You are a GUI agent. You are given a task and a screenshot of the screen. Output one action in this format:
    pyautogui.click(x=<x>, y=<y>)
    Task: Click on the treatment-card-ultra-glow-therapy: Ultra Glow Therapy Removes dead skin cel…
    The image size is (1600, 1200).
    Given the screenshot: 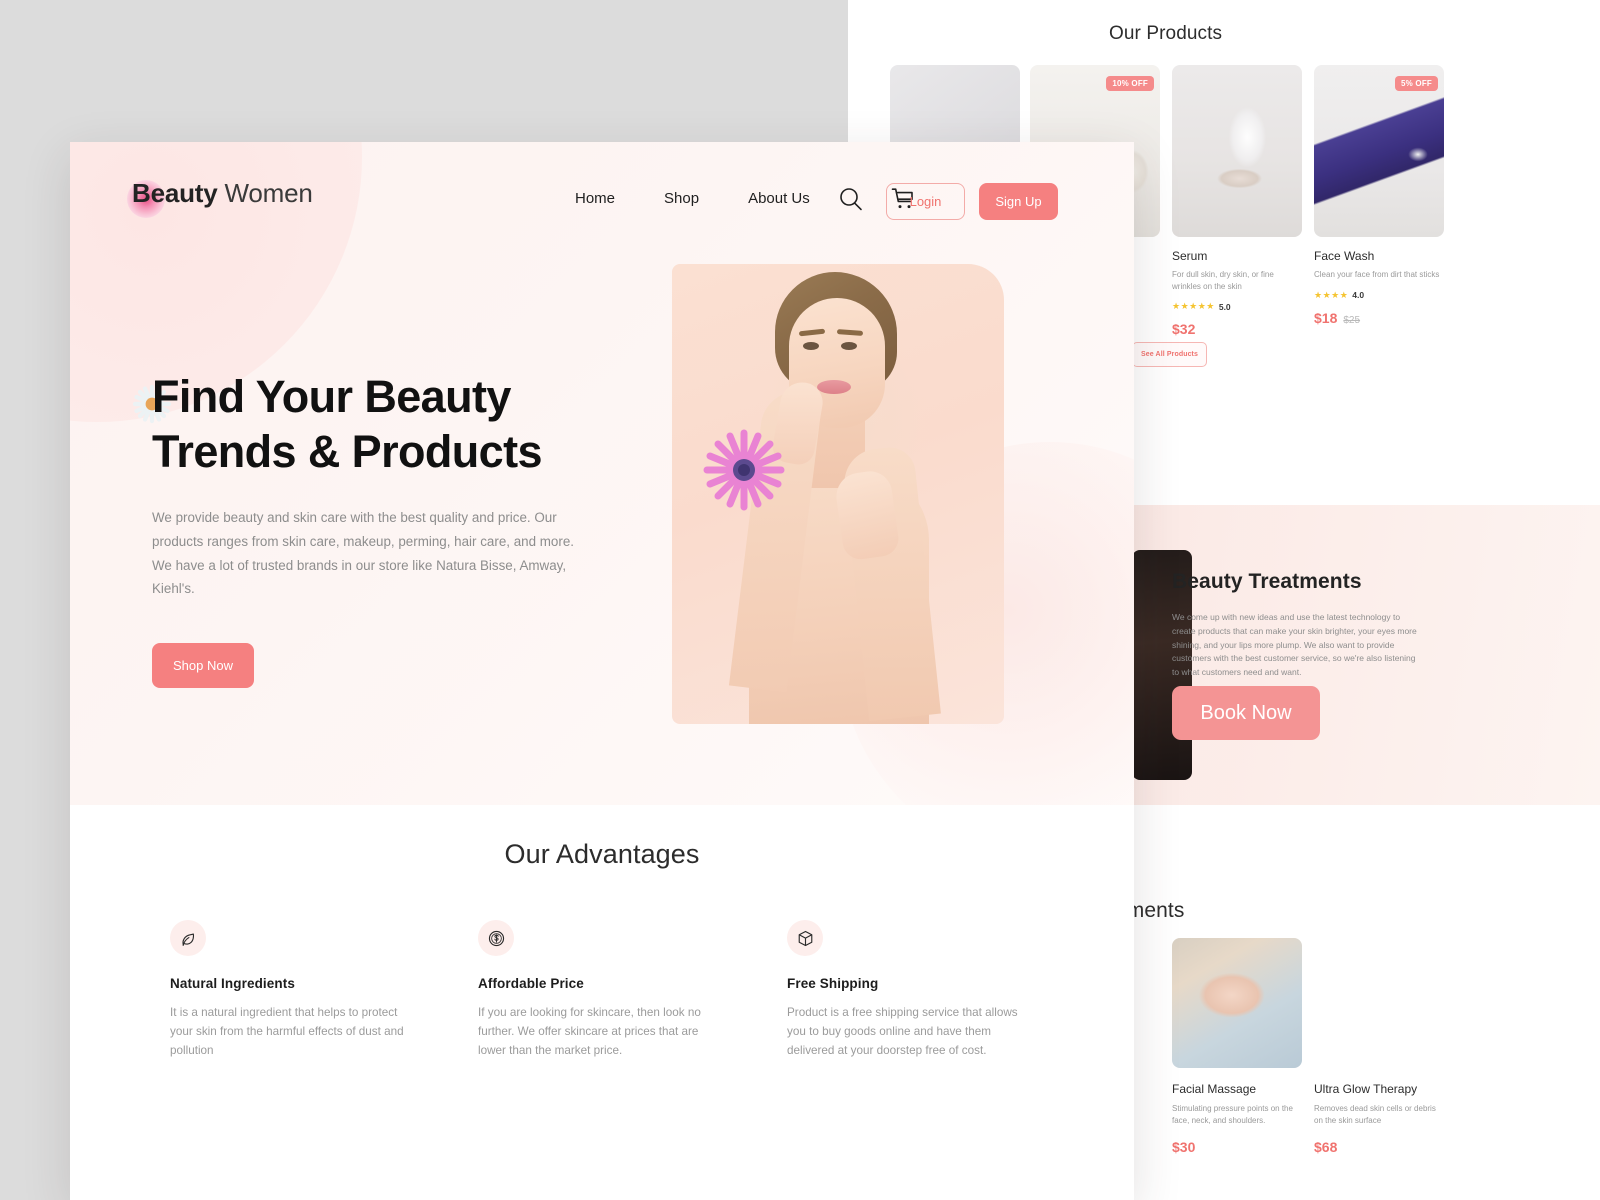 What is the action you would take?
    pyautogui.click(x=1379, y=1046)
    